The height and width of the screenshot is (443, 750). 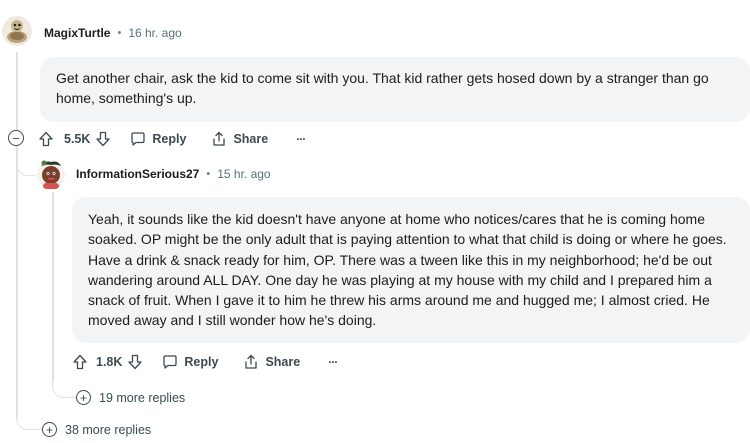 I want to click on comment2-reply-button: Reply, so click(x=190, y=362).